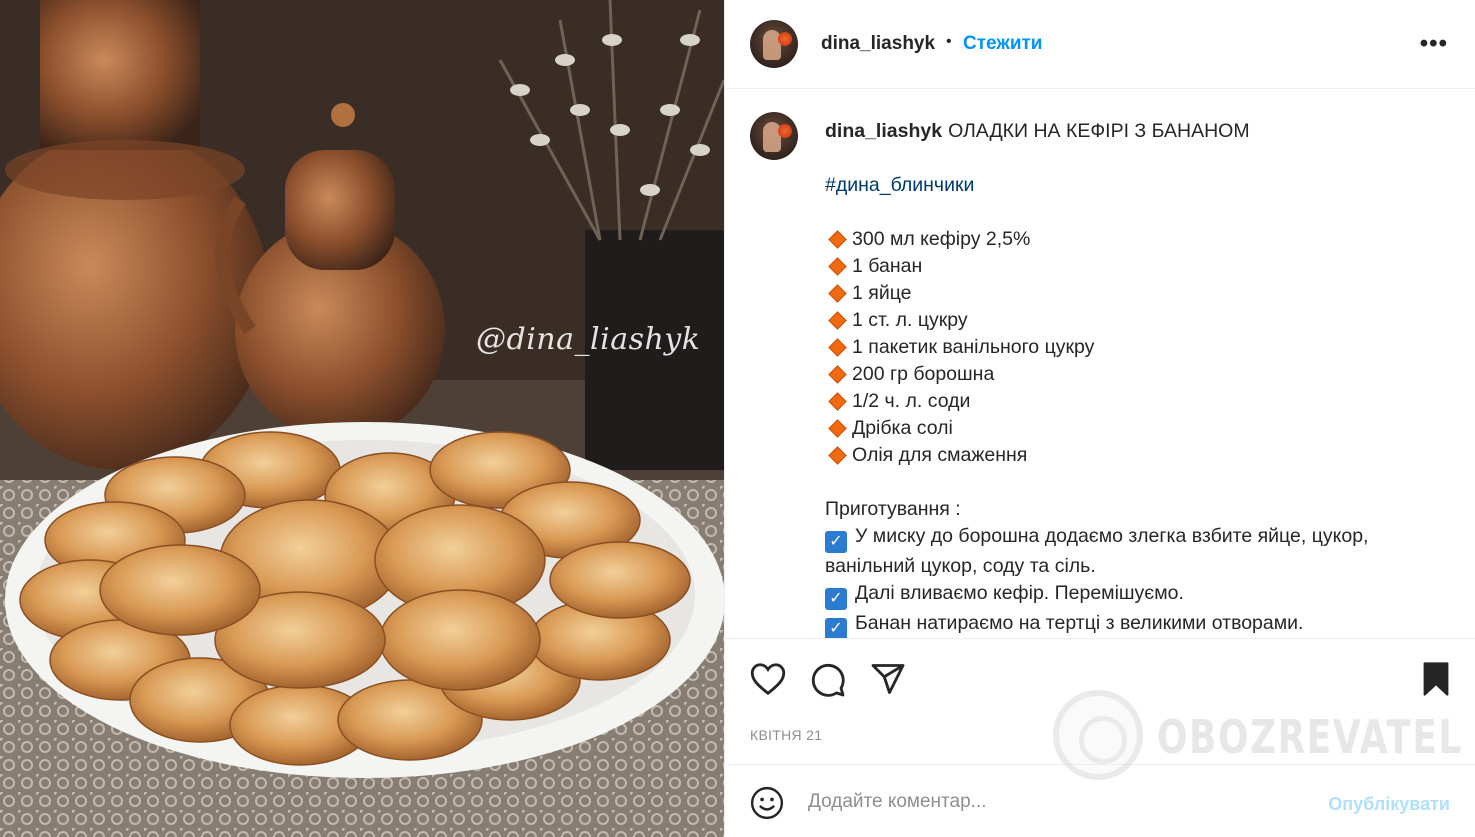 This screenshot has width=1475, height=837. I want to click on ingredient-item: 1 банан, so click(1130, 266).